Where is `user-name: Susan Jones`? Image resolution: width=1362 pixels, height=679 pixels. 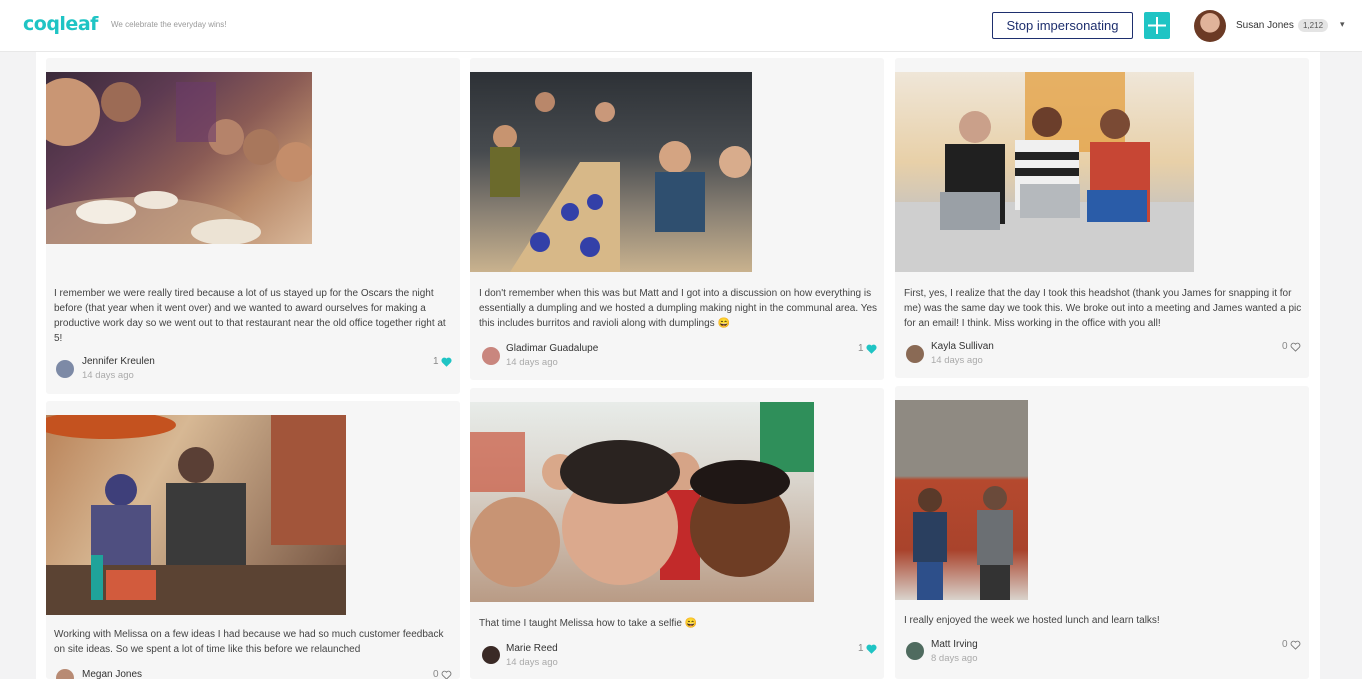 user-name: Susan Jones is located at coordinates (1265, 25).